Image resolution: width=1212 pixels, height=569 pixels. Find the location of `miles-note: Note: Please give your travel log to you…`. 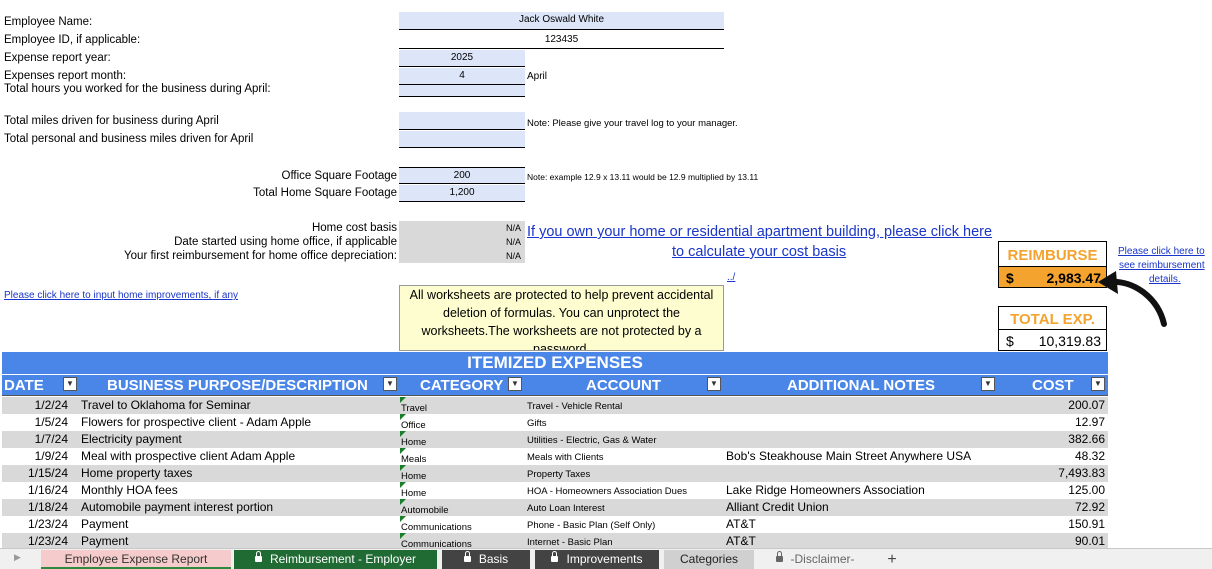

miles-note: Note: Please give your travel log to you… is located at coordinates (632, 123).